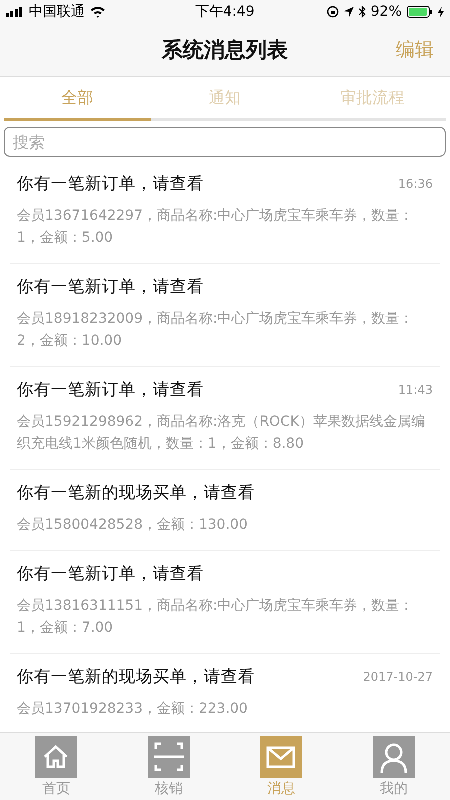 This screenshot has width=450, height=800. What do you see at coordinates (225, 50) in the screenshot?
I see `page-title: 系统消息列表` at bounding box center [225, 50].